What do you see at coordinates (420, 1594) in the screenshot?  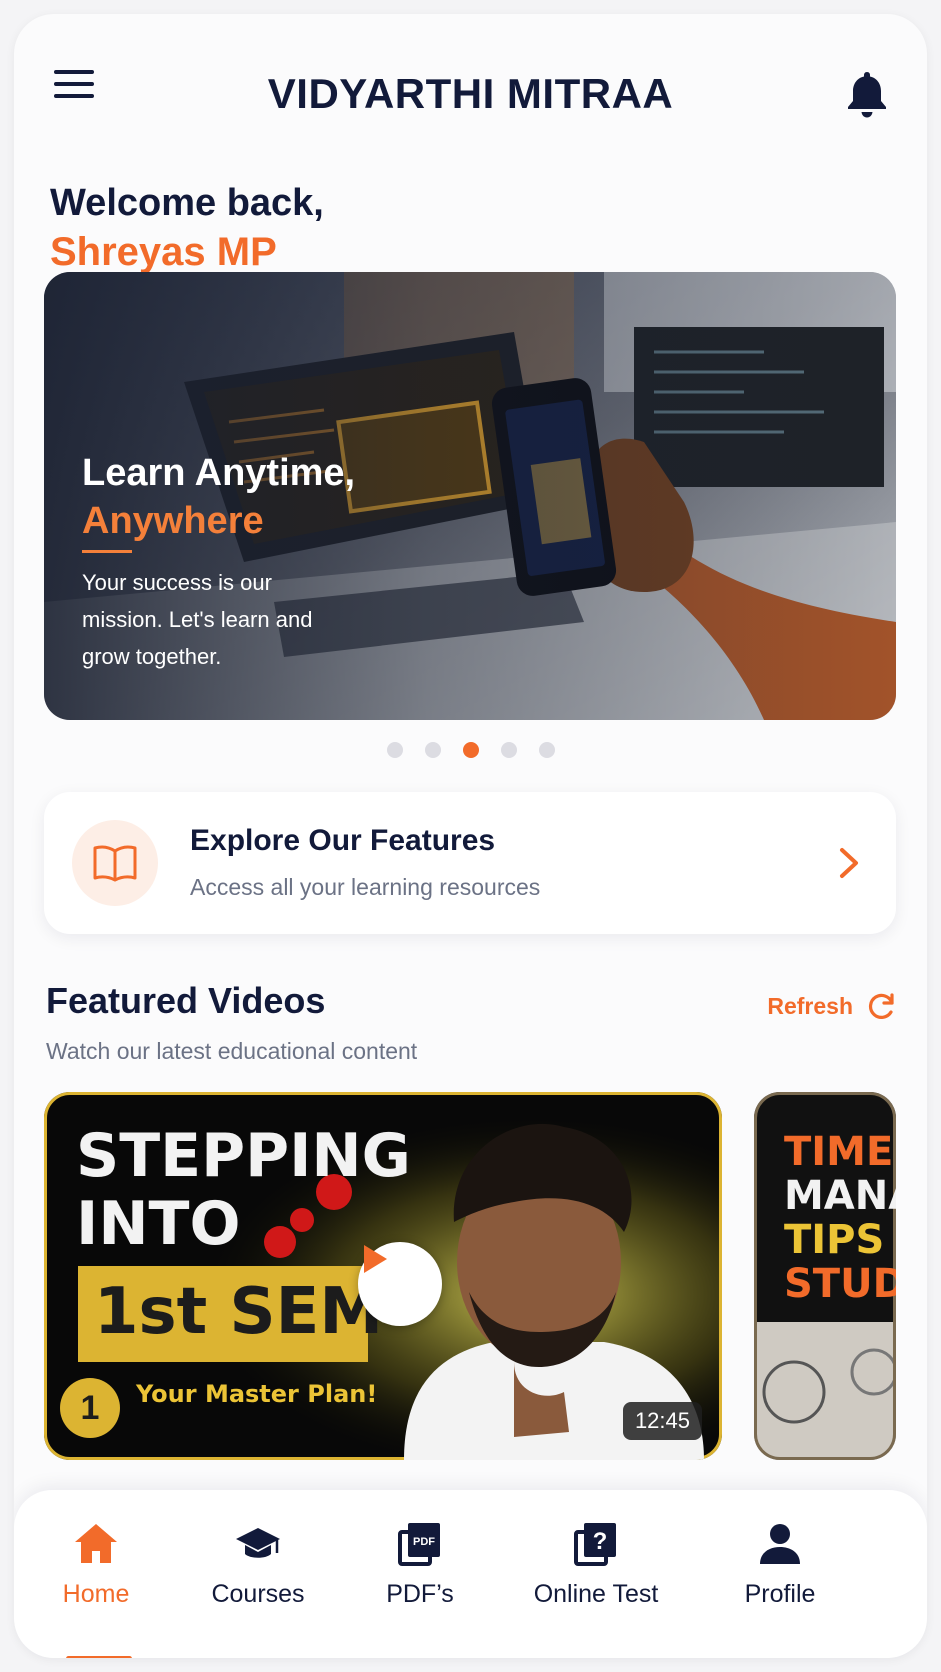 I see `nav-label: PDF’s` at bounding box center [420, 1594].